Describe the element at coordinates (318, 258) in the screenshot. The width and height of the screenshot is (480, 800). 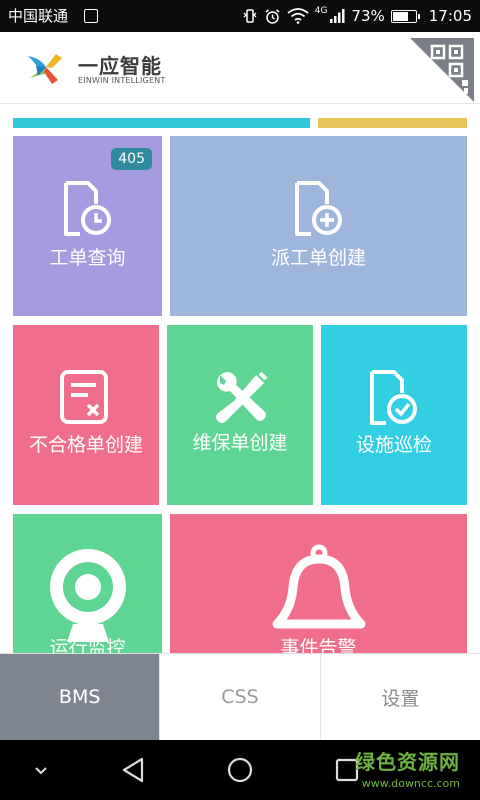
I see `tile-label: 派工单创建` at that location.